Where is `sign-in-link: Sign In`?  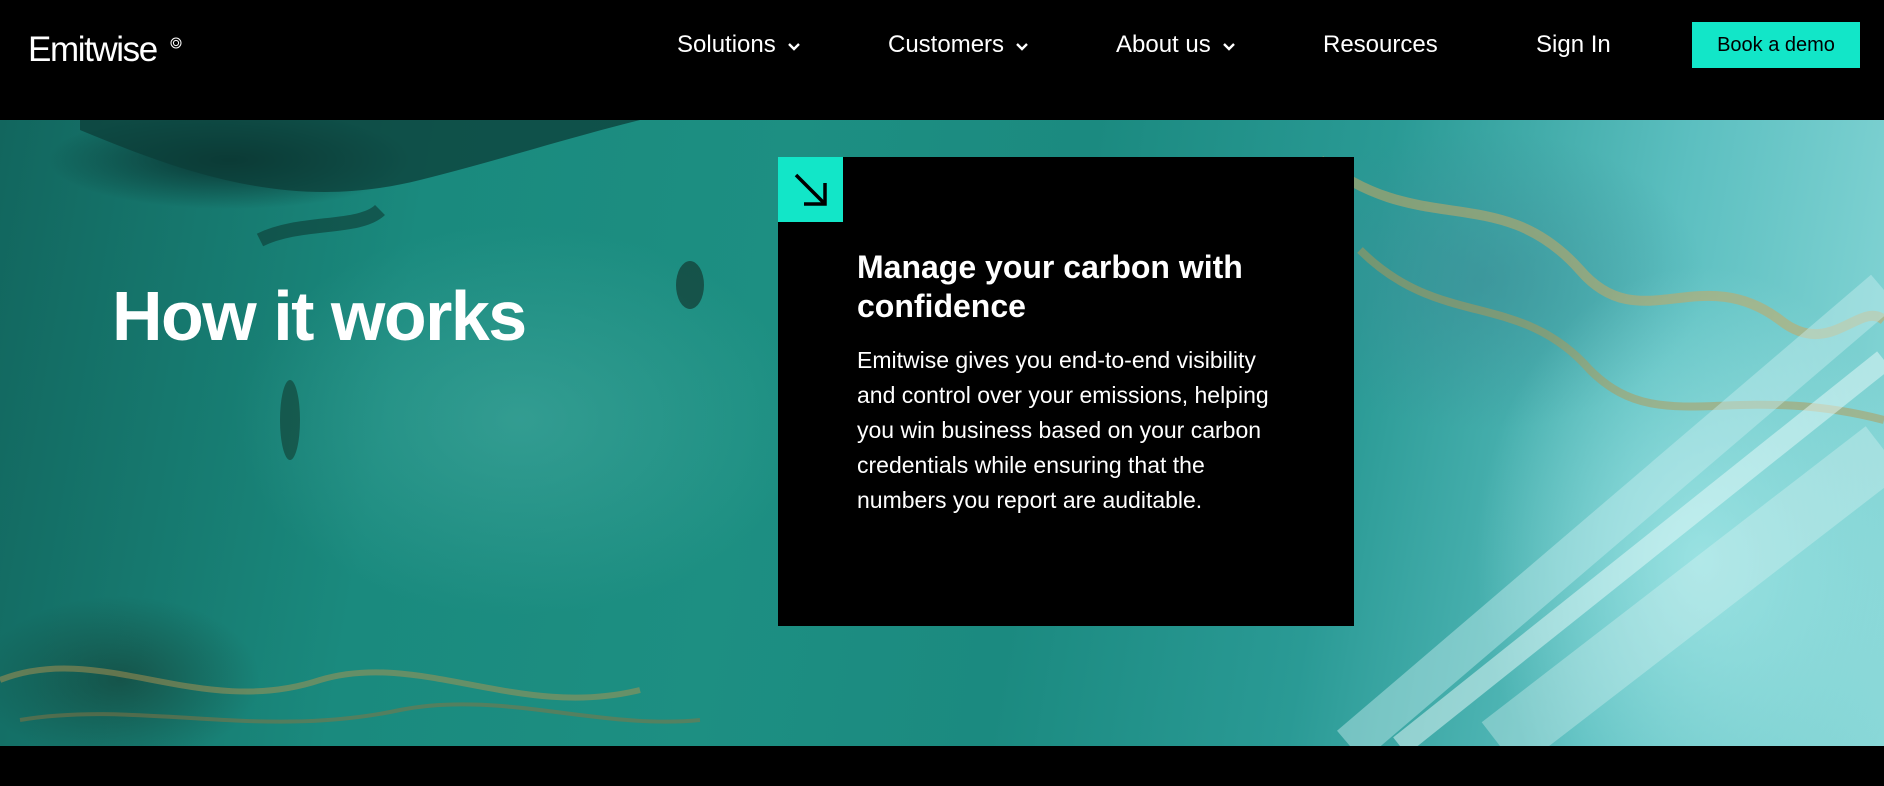 sign-in-link: Sign In is located at coordinates (1573, 45).